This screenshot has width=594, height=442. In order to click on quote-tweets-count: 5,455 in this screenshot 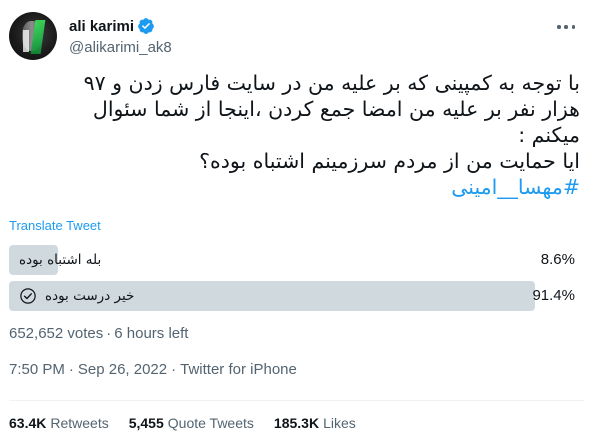, I will do `click(146, 423)`.